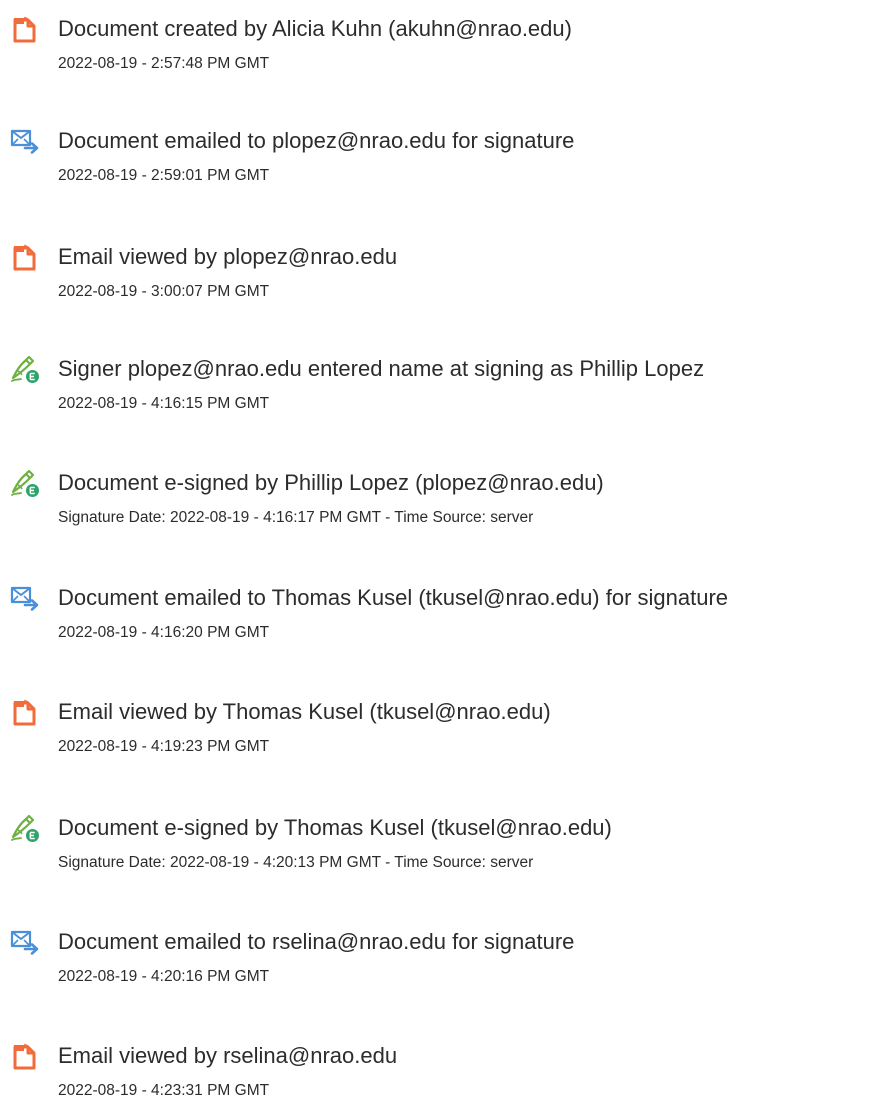 Image resolution: width=870 pixels, height=1109 pixels. What do you see at coordinates (164, 291) in the screenshot?
I see `event-timestamp: 2022-08-19 - 3:00:07 PM GMT` at bounding box center [164, 291].